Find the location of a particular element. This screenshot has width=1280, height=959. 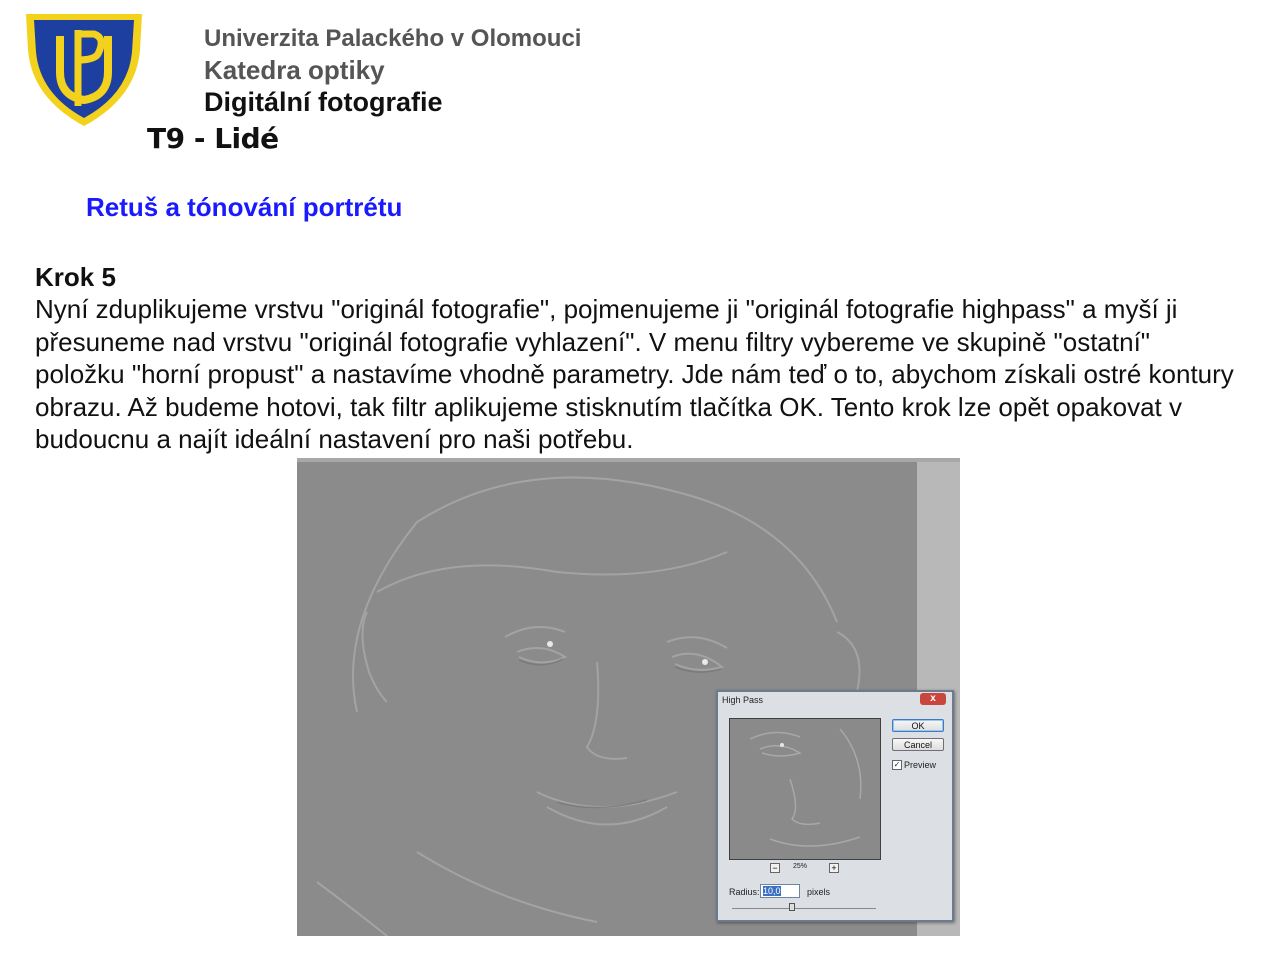

topic-title: T9 - Lidé is located at coordinates (213, 138).